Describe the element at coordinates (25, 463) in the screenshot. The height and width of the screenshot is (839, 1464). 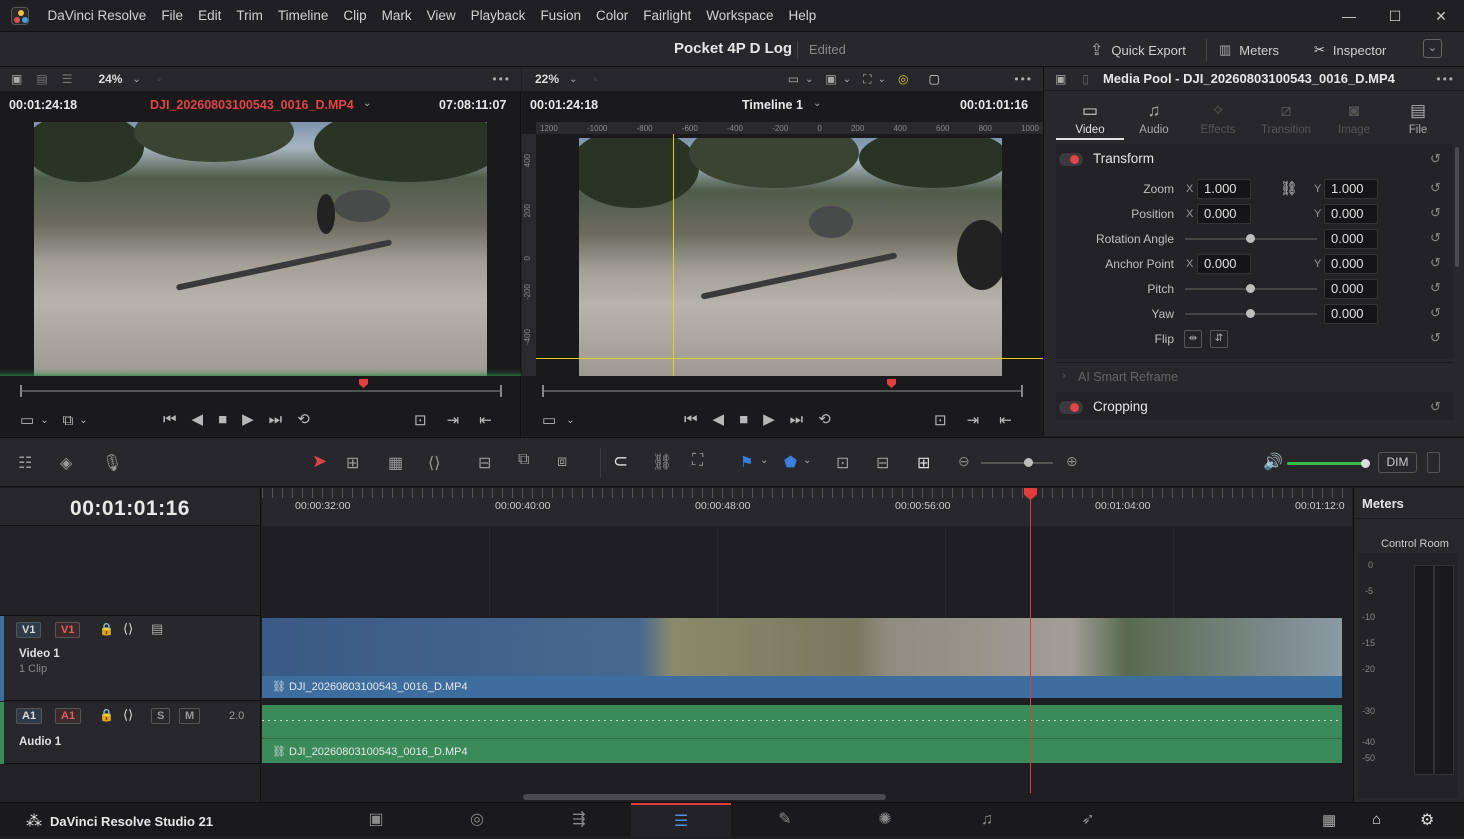
I see `timeline-view-options-icon: ☷` at that location.